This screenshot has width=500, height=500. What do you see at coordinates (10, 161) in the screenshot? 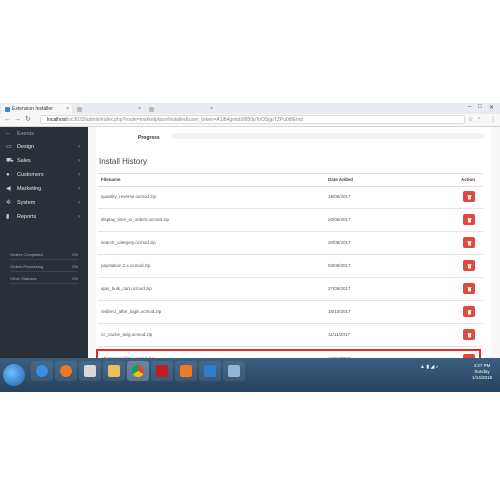
I see `cart-icon: ⛟` at bounding box center [10, 161].